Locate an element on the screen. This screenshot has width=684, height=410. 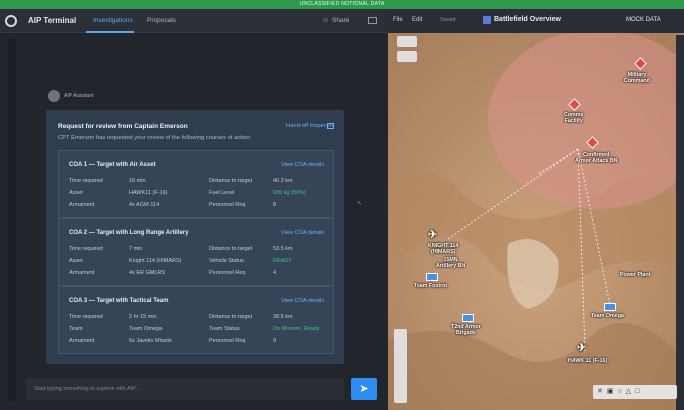
map-label: T2nd Armor Brigade is located at coordinates (466, 330).